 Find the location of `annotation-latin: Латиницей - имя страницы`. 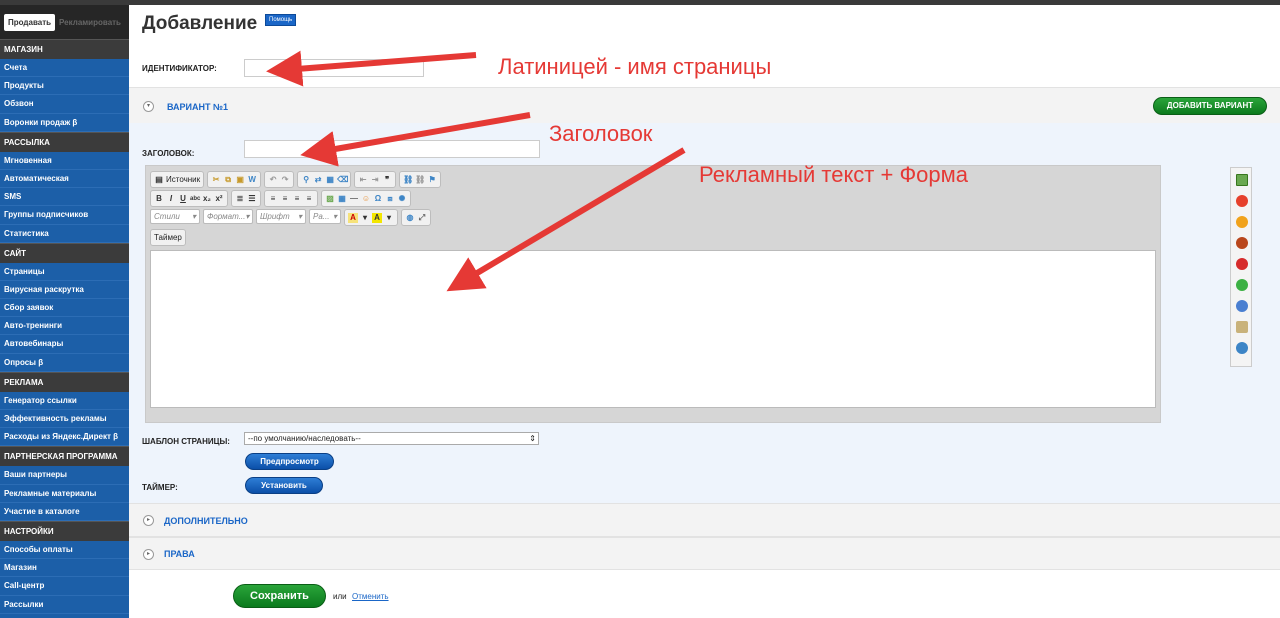

annotation-latin: Латиницей - имя страницы is located at coordinates (635, 66).